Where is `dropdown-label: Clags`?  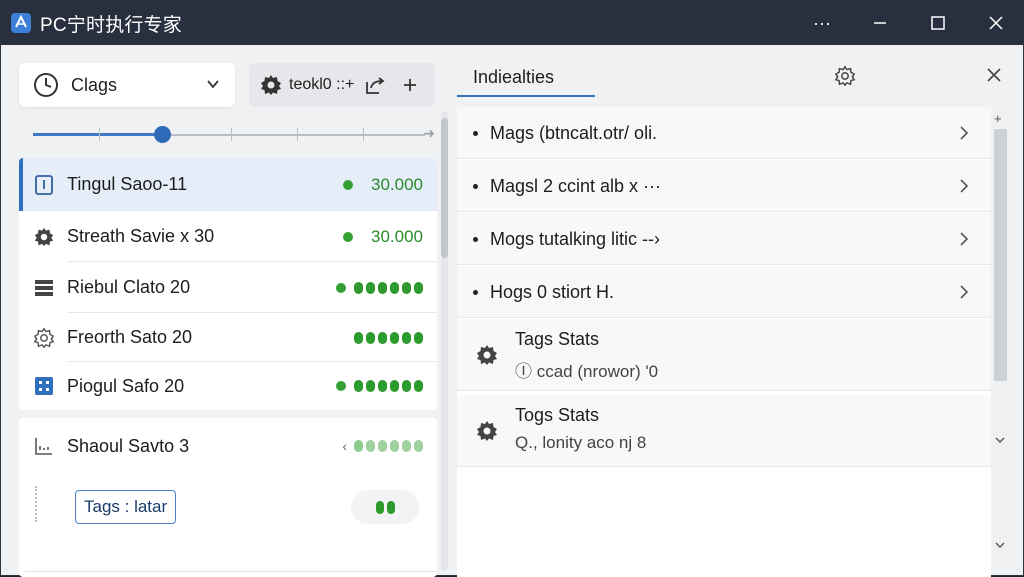 dropdown-label: Clags is located at coordinates (94, 84).